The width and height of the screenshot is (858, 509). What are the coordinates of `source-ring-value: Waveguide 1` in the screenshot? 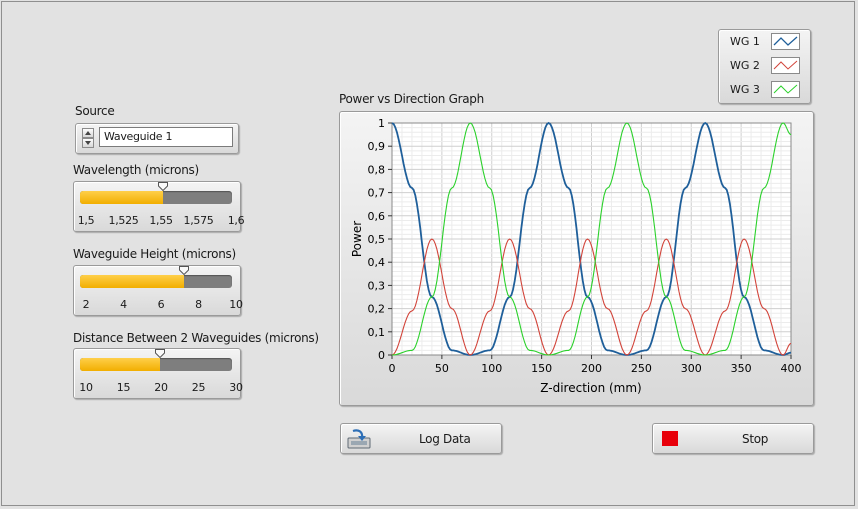 It's located at (166, 137).